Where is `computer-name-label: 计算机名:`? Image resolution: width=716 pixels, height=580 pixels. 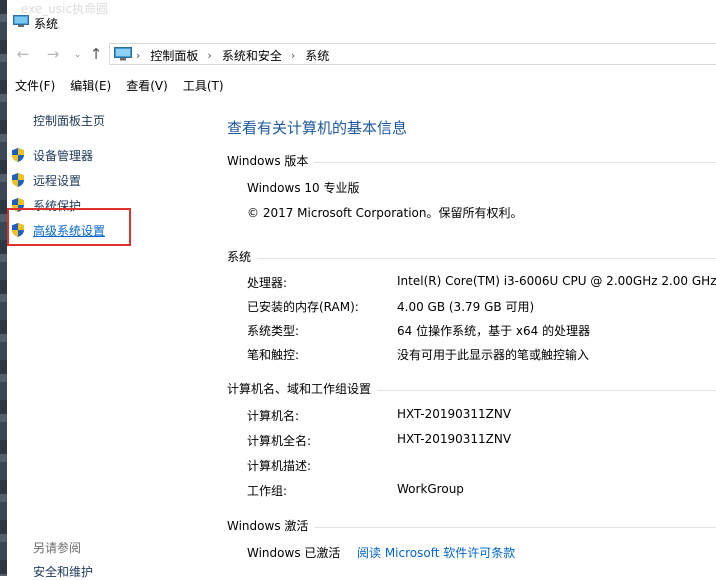
computer-name-label: 计算机名: is located at coordinates (273, 416).